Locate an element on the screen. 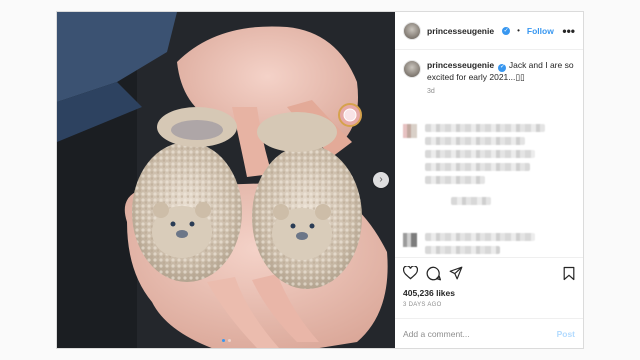 The width and height of the screenshot is (640, 360). caption-time: 3d is located at coordinates (431, 91).